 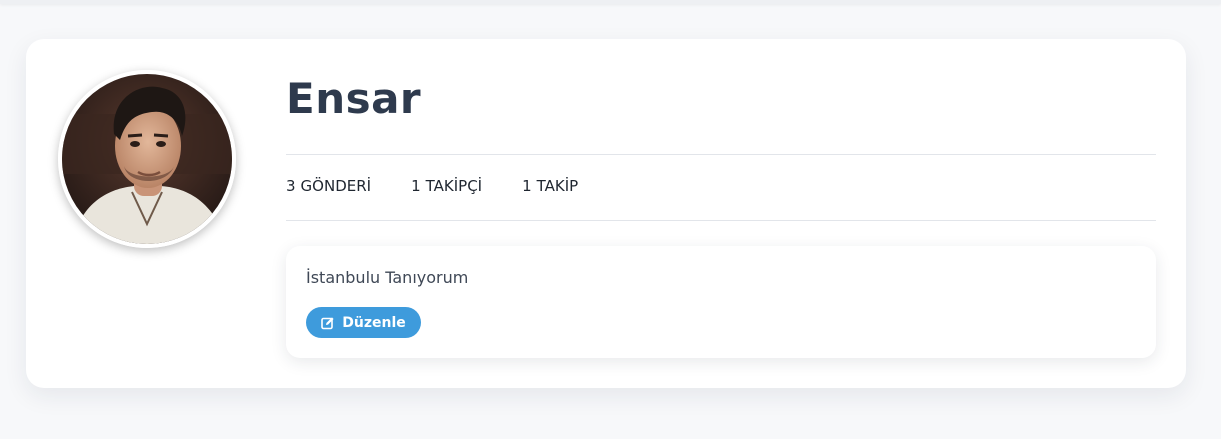 I want to click on avatar-photo, so click(x=147, y=159).